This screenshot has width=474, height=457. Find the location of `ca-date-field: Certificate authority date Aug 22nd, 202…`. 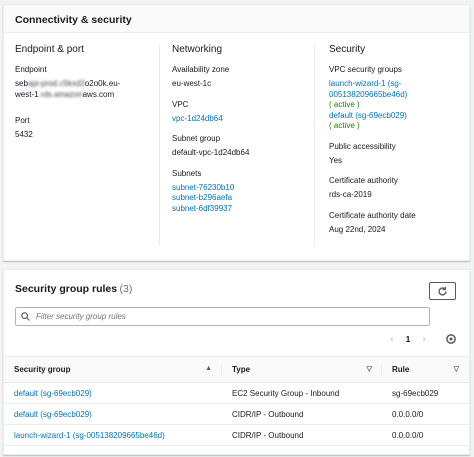

ca-date-field: Certificate authority date Aug 22nd, 202… is located at coordinates (396, 223).